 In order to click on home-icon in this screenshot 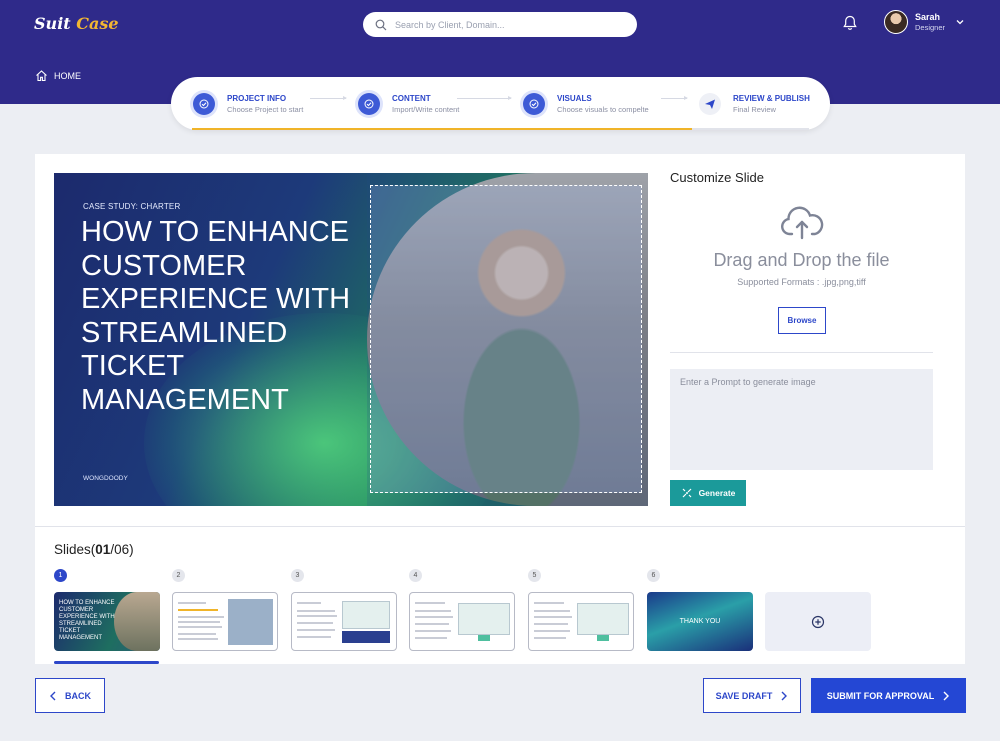, I will do `click(41, 76)`.